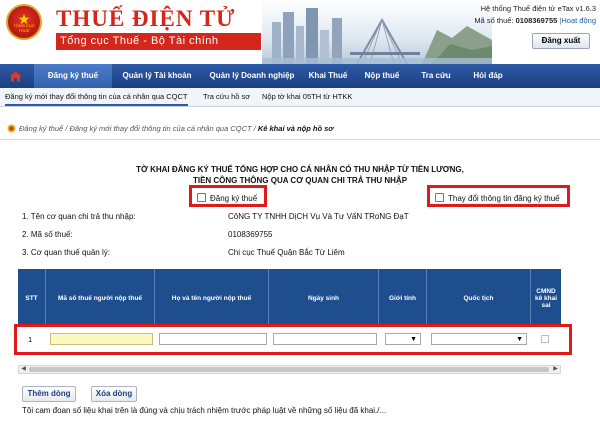 The height and width of the screenshot is (423, 600). Describe the element at coordinates (23, 369) in the screenshot. I see `scroll-left-icon: ◀` at that location.